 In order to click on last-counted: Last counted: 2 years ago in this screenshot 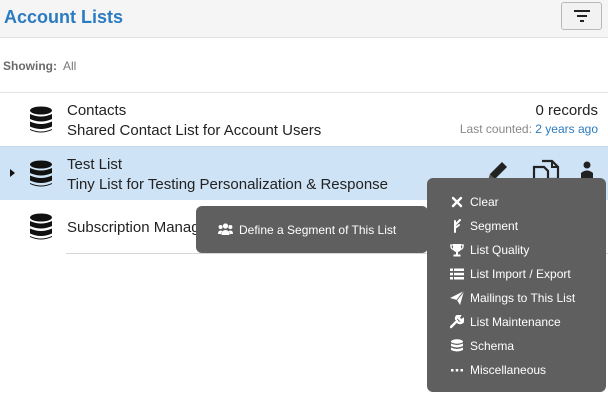, I will do `click(529, 129)`.